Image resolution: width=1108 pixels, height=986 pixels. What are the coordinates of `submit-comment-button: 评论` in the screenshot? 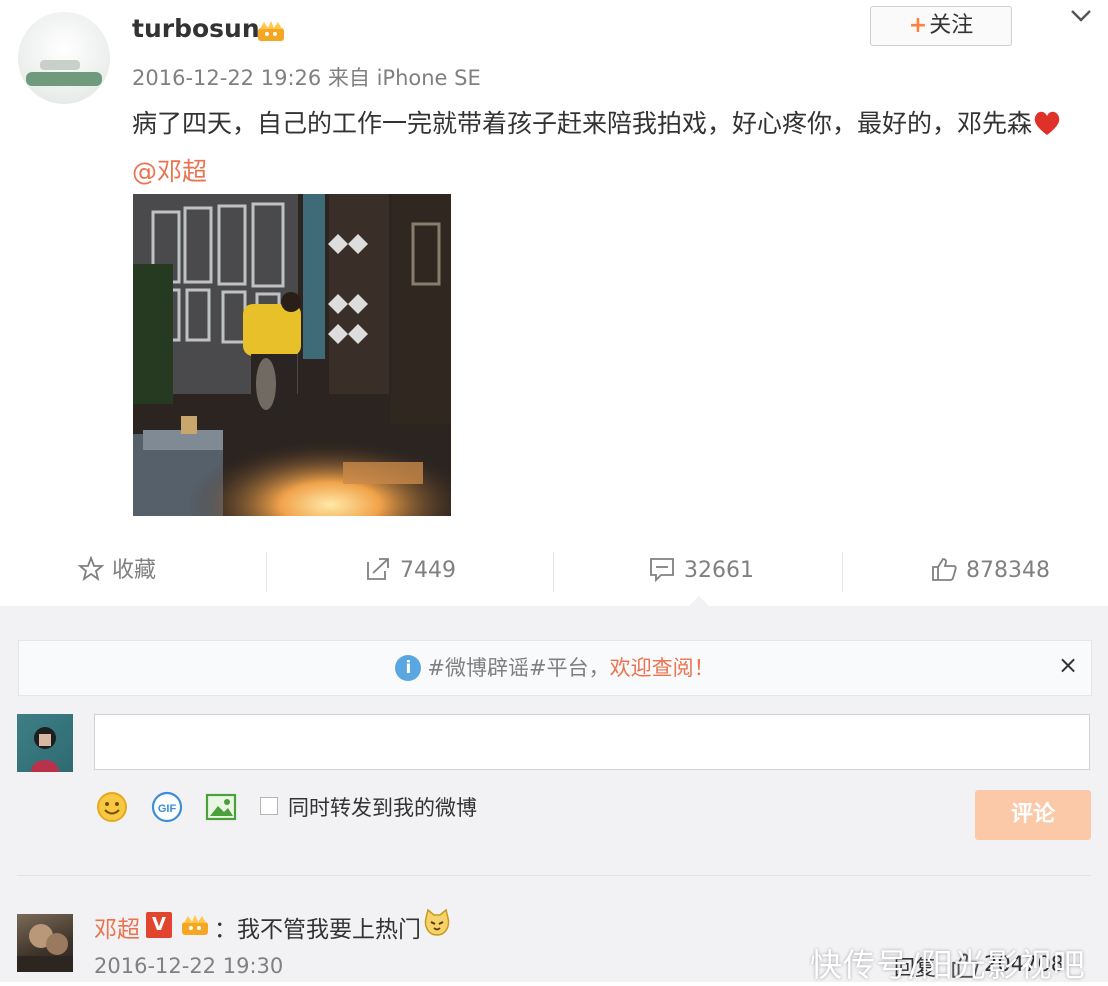 It's located at (1033, 815).